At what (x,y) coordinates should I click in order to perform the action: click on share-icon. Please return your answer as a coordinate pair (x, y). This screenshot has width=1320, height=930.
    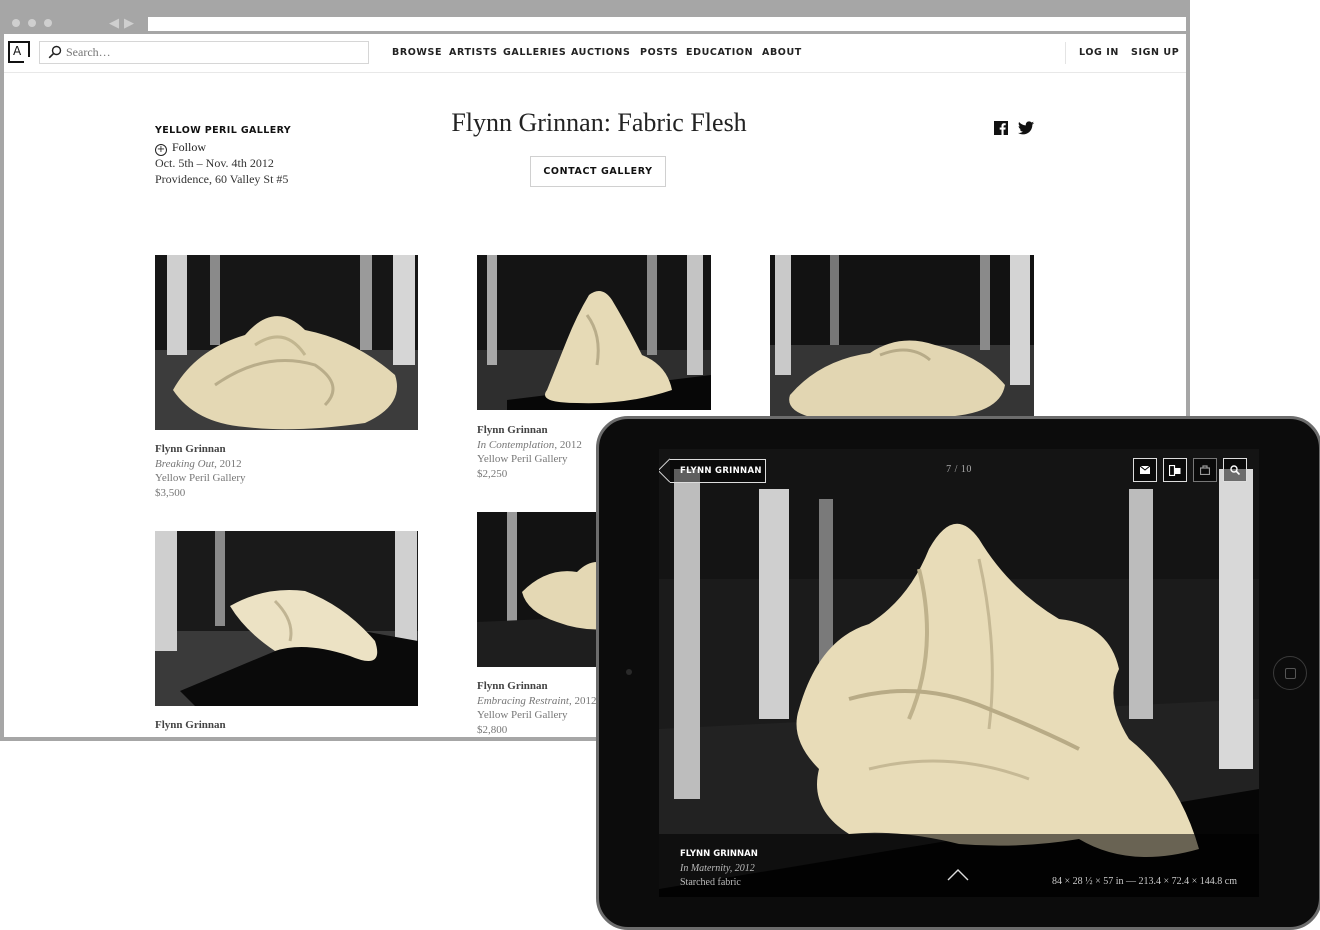
    Looking at the image, I should click on (1175, 470).